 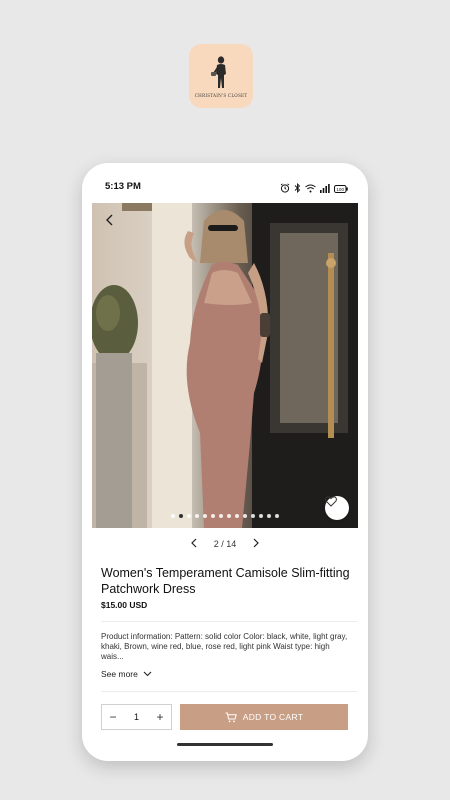 I want to click on see-more-label: See more, so click(x=119, y=674).